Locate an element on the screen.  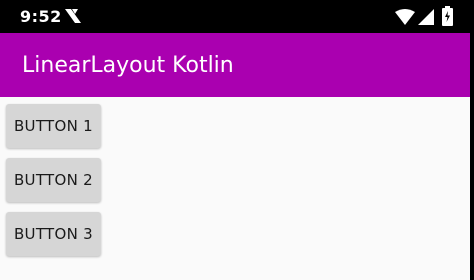
button-1: BUTTON 1 is located at coordinates (53, 126).